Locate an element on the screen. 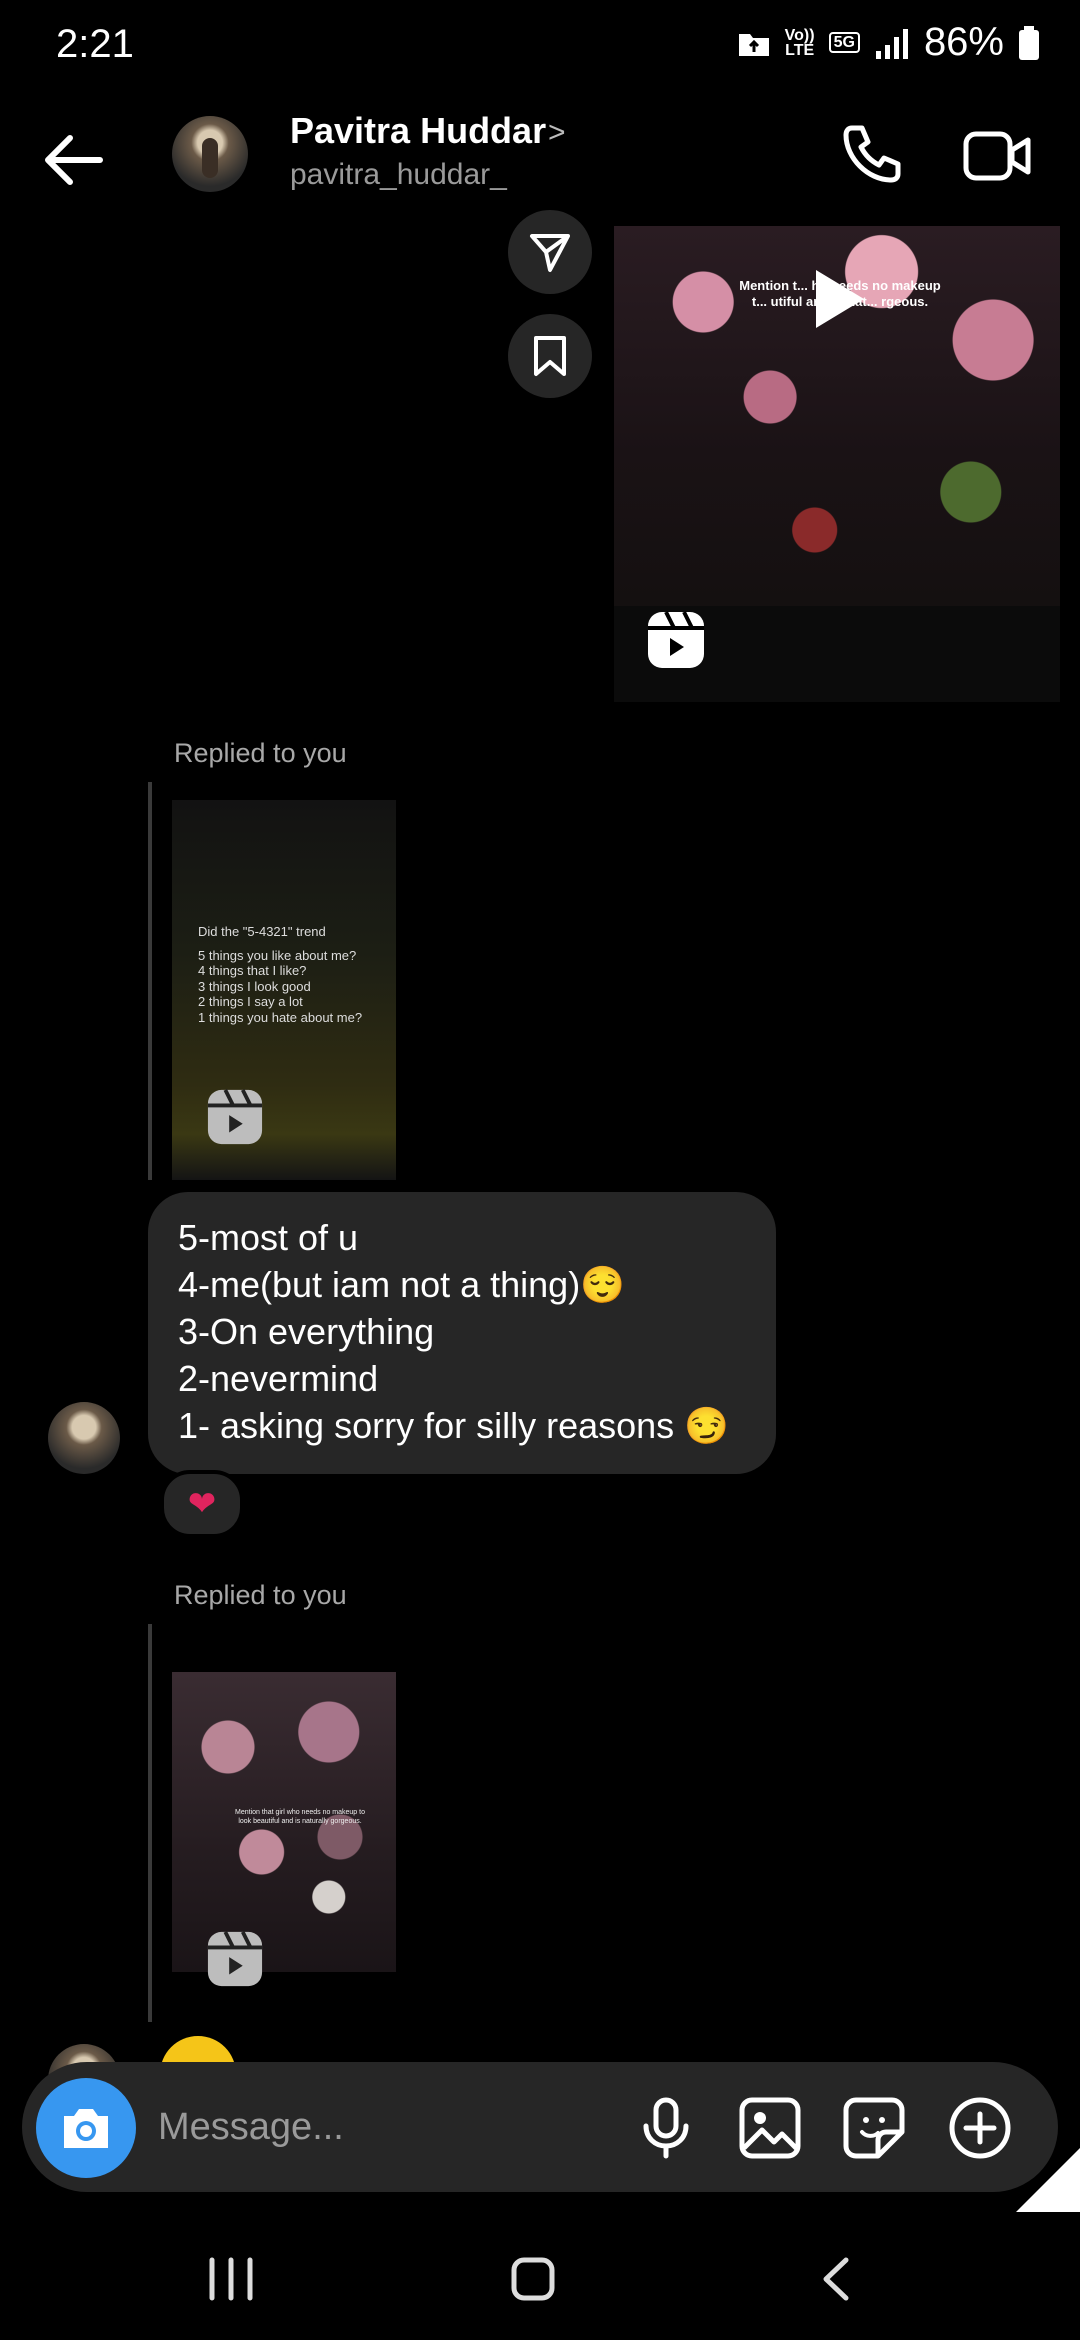  system-nav-bar is located at coordinates (540, 2280).